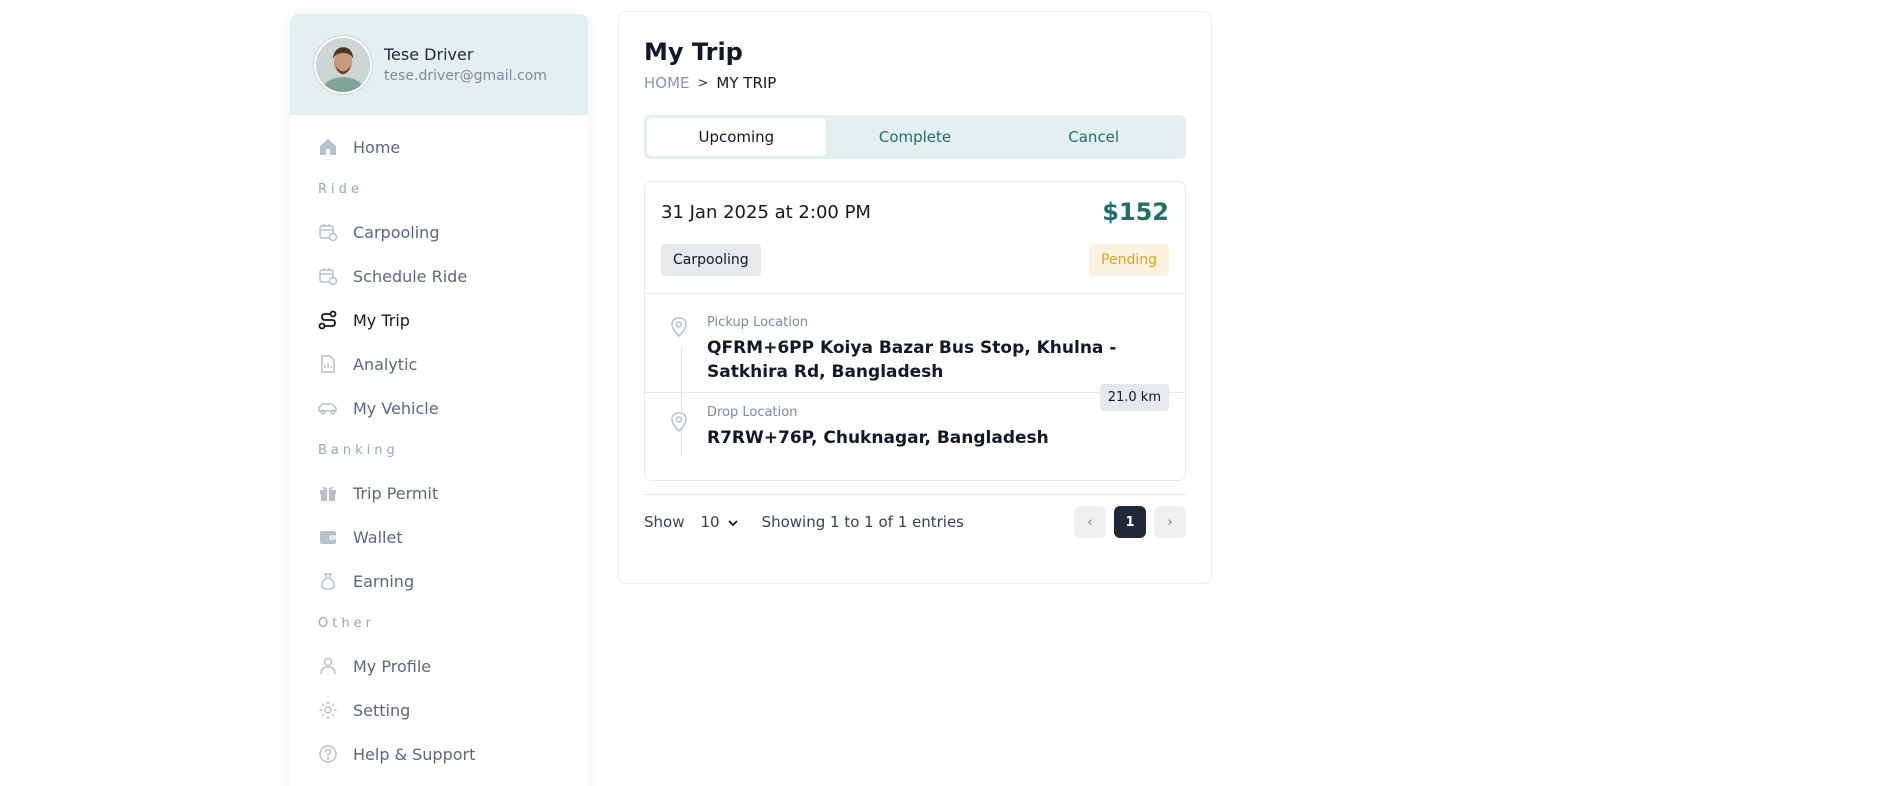 The height and width of the screenshot is (786, 1897). Describe the element at coordinates (328, 364) in the screenshot. I see `document-chart-icon` at that location.